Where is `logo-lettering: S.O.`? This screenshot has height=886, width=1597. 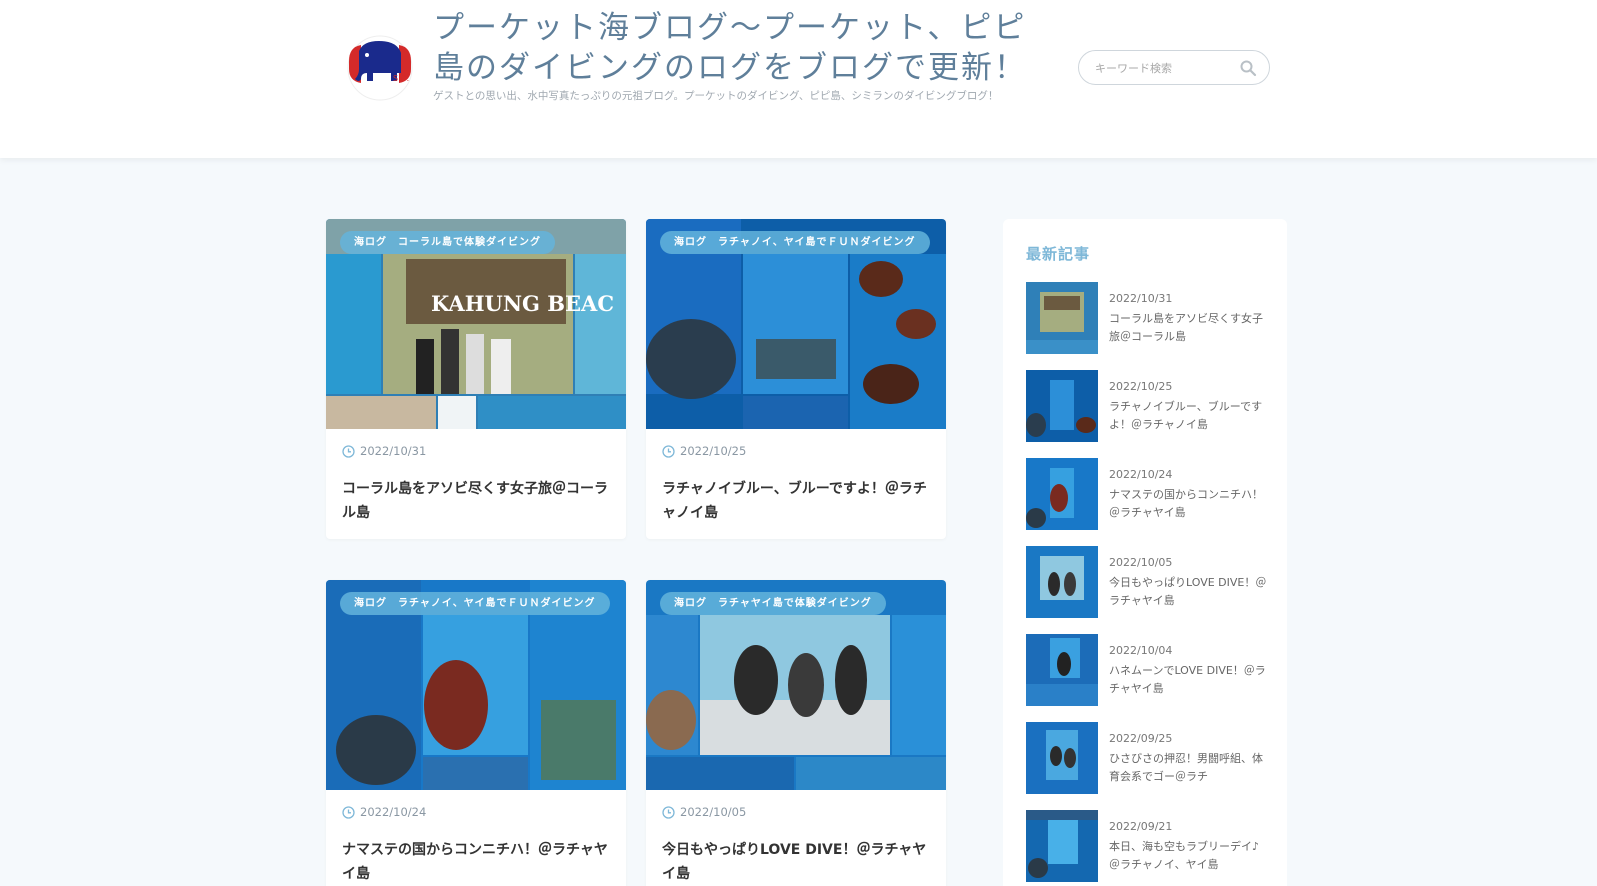
logo-lettering: S.O. is located at coordinates (401, 78).